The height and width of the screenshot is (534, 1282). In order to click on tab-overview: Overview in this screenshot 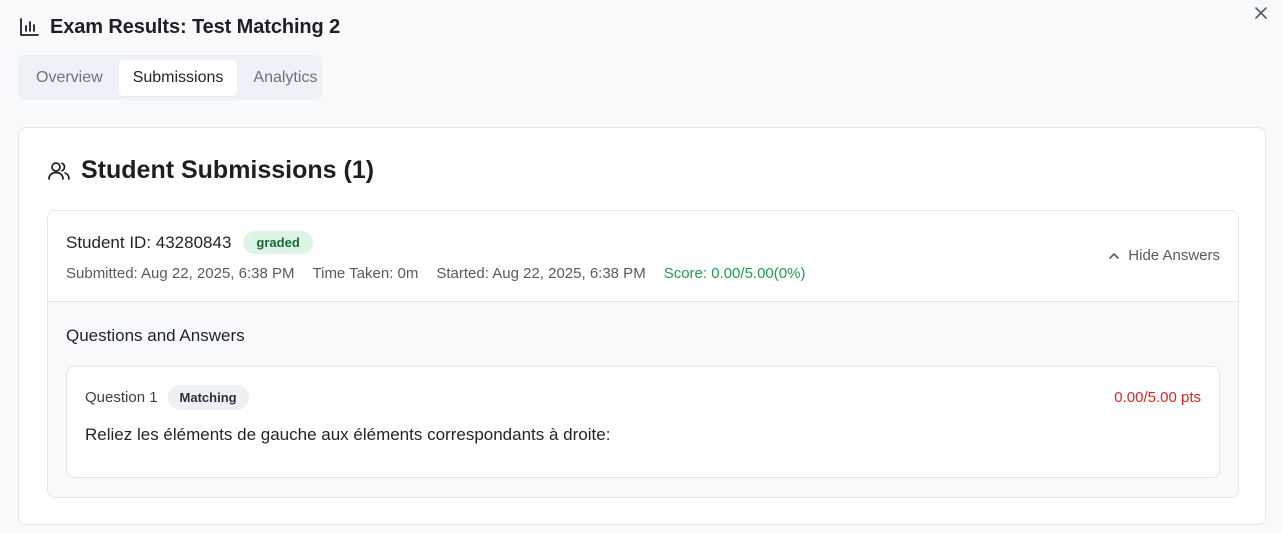, I will do `click(69, 78)`.